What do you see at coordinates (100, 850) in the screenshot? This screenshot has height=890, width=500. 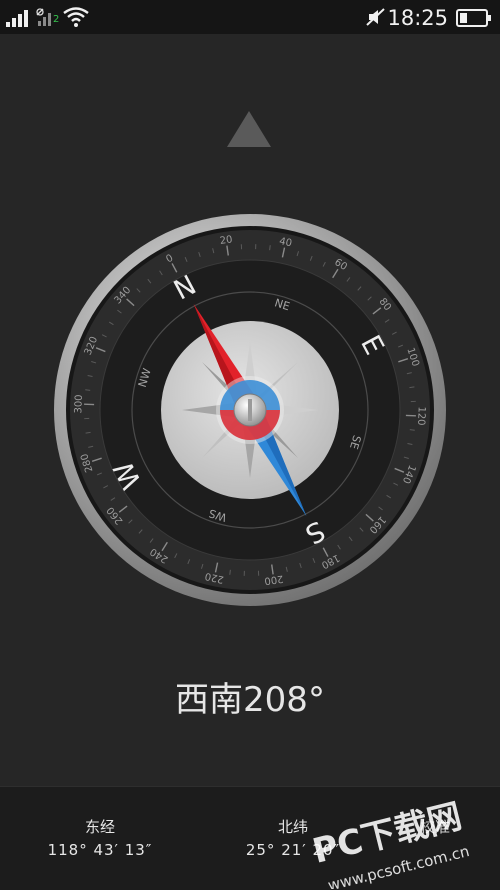 I see `longitude-value: 118° 43′ 13″` at bounding box center [100, 850].